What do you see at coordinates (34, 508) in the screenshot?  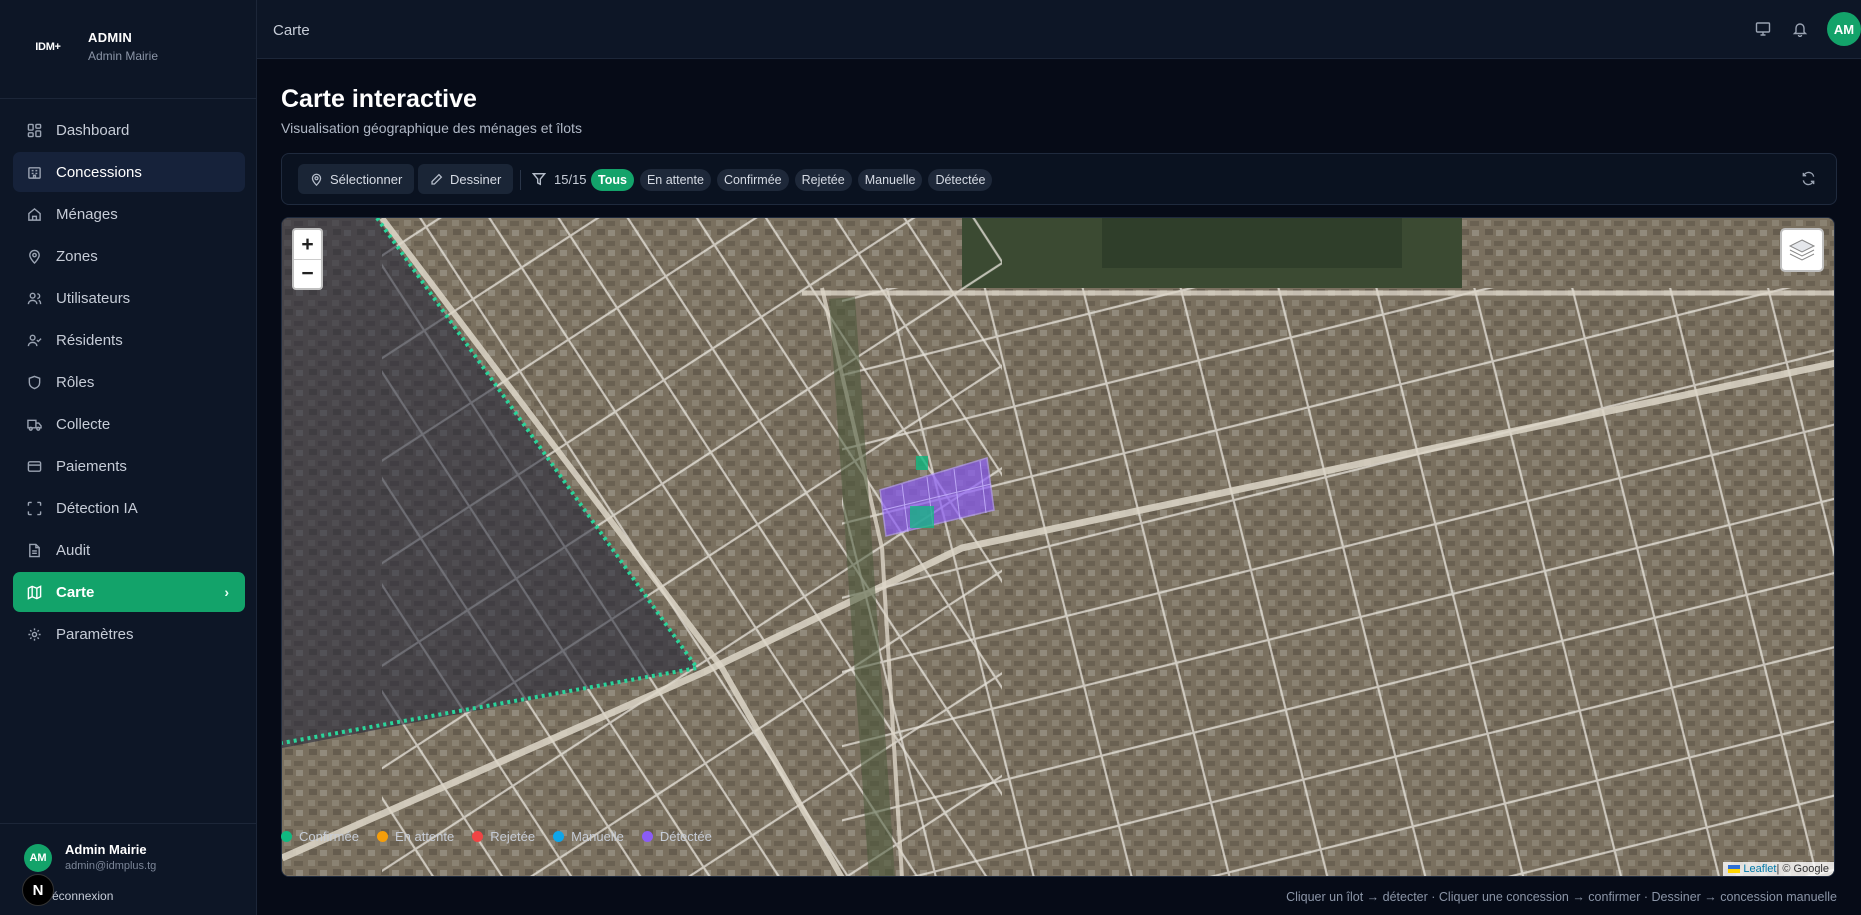 I see `scan-icon` at bounding box center [34, 508].